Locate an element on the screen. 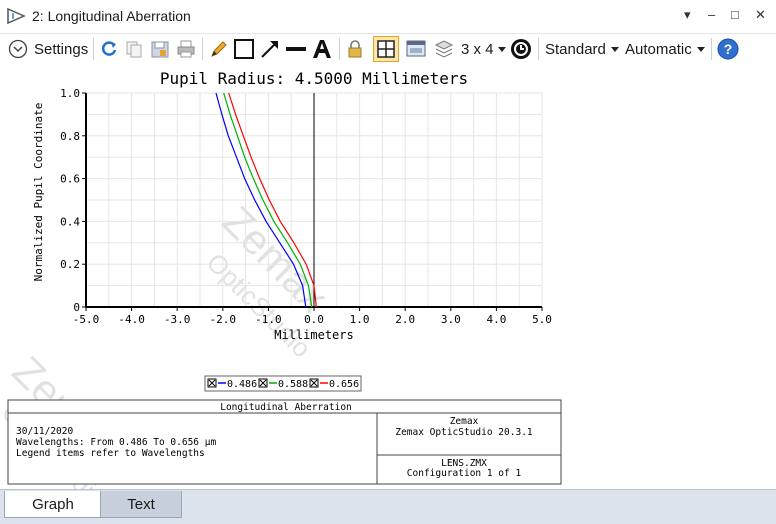 The image size is (776, 524). toolbar: Settings 3 x 4 Standard Automatic ? is located at coordinates (388, 49).